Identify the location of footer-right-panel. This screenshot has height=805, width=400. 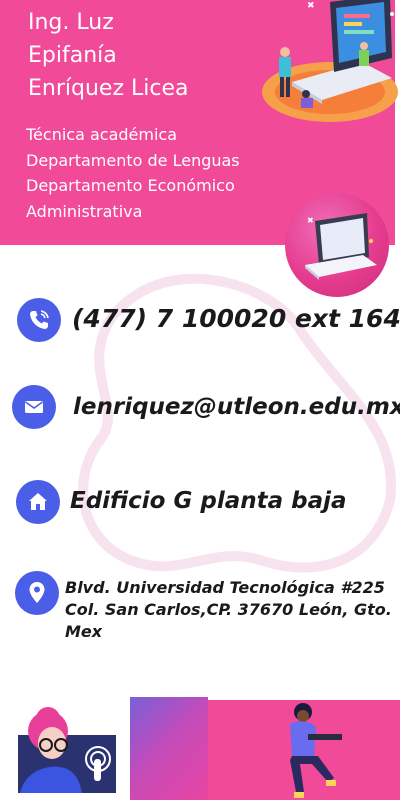
(304, 750).